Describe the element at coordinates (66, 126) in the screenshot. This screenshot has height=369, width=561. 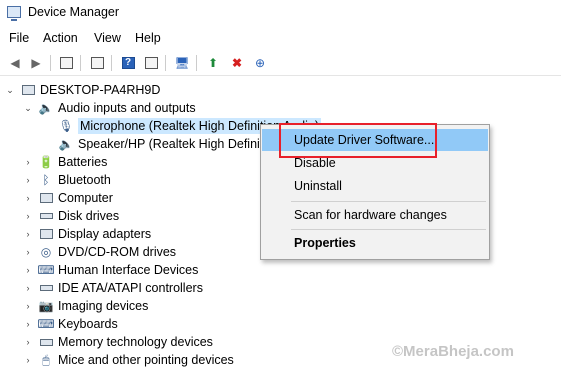
I see `microphone-icon: 🎙` at that location.